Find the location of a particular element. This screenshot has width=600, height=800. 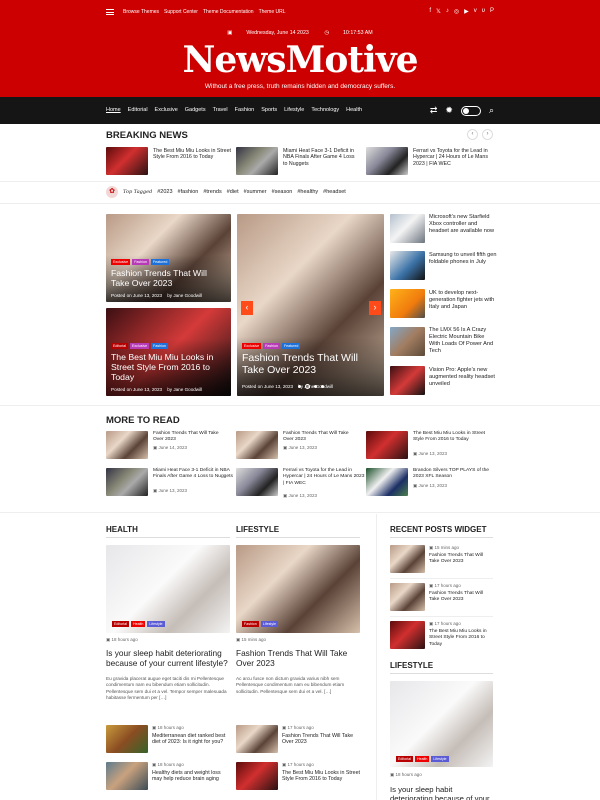

search-icon: ⌕ is located at coordinates (491, 110).